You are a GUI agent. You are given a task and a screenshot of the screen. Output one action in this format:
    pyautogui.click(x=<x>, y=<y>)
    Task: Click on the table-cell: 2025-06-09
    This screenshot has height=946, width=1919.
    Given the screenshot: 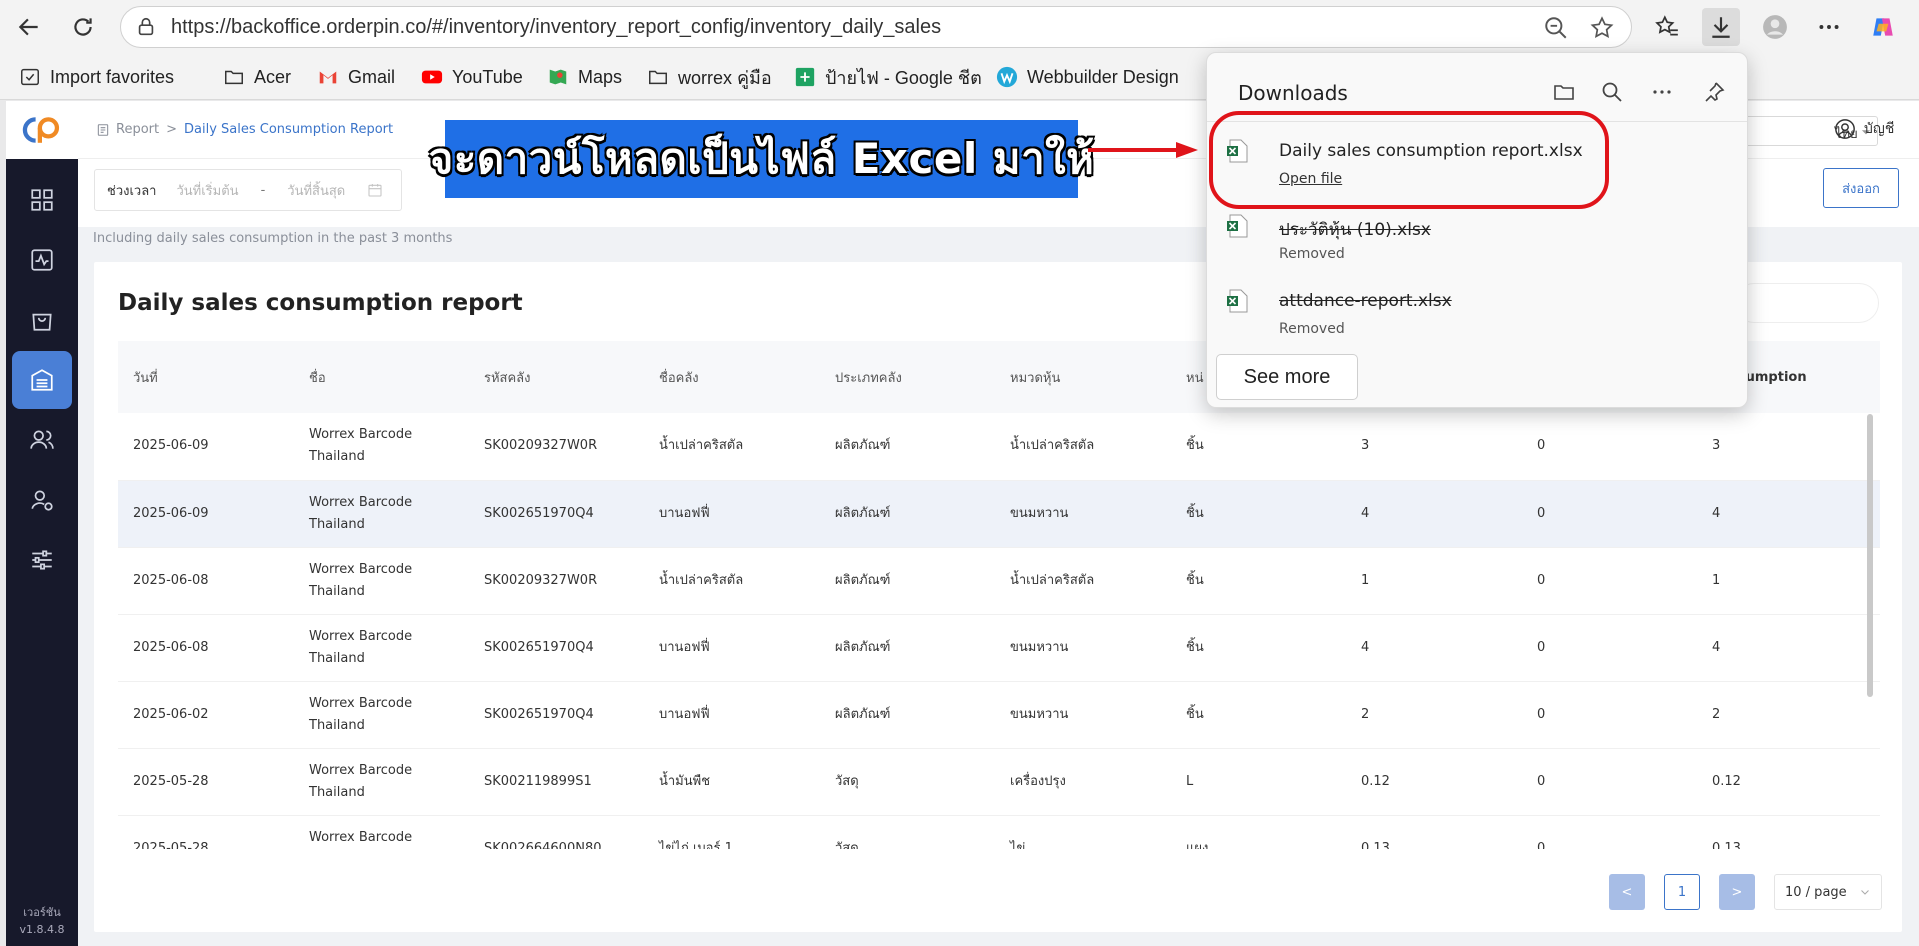 What is the action you would take?
    pyautogui.click(x=206, y=514)
    